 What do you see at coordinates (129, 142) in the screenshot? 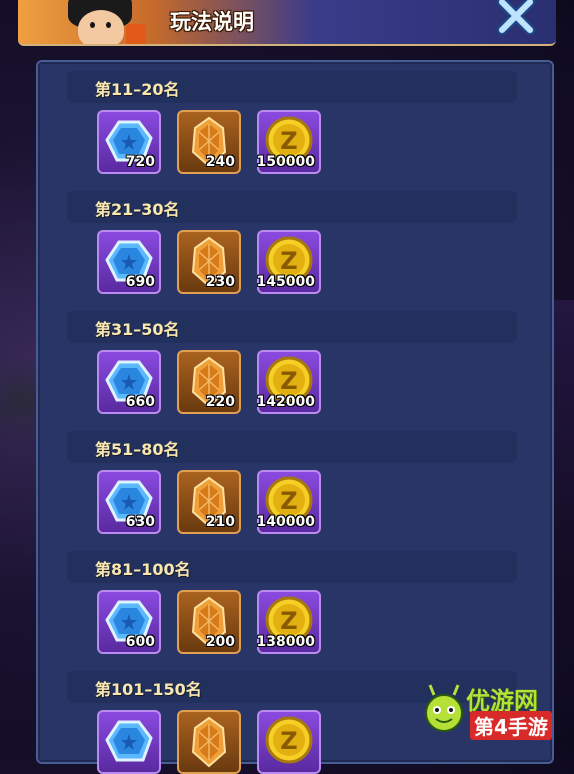
I see `diamond-reward-item: 720` at bounding box center [129, 142].